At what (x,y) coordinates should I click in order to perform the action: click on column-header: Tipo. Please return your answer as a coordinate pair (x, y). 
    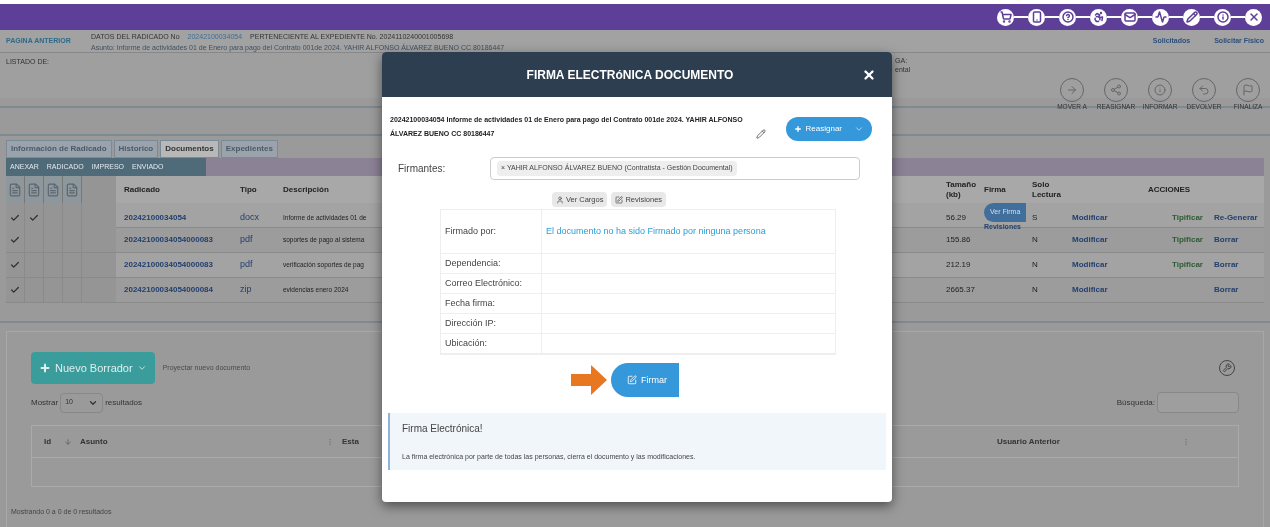
    Looking at the image, I should click on (248, 189).